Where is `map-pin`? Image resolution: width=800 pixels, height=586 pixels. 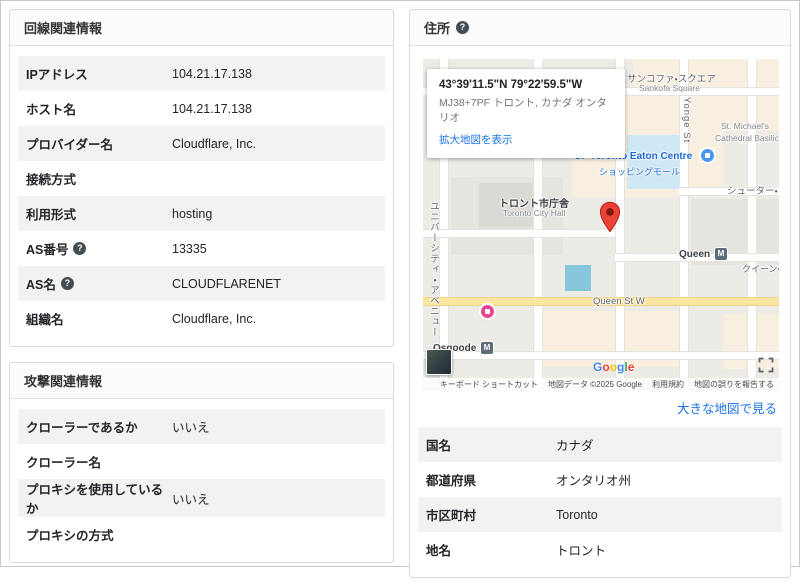 map-pin is located at coordinates (610, 219).